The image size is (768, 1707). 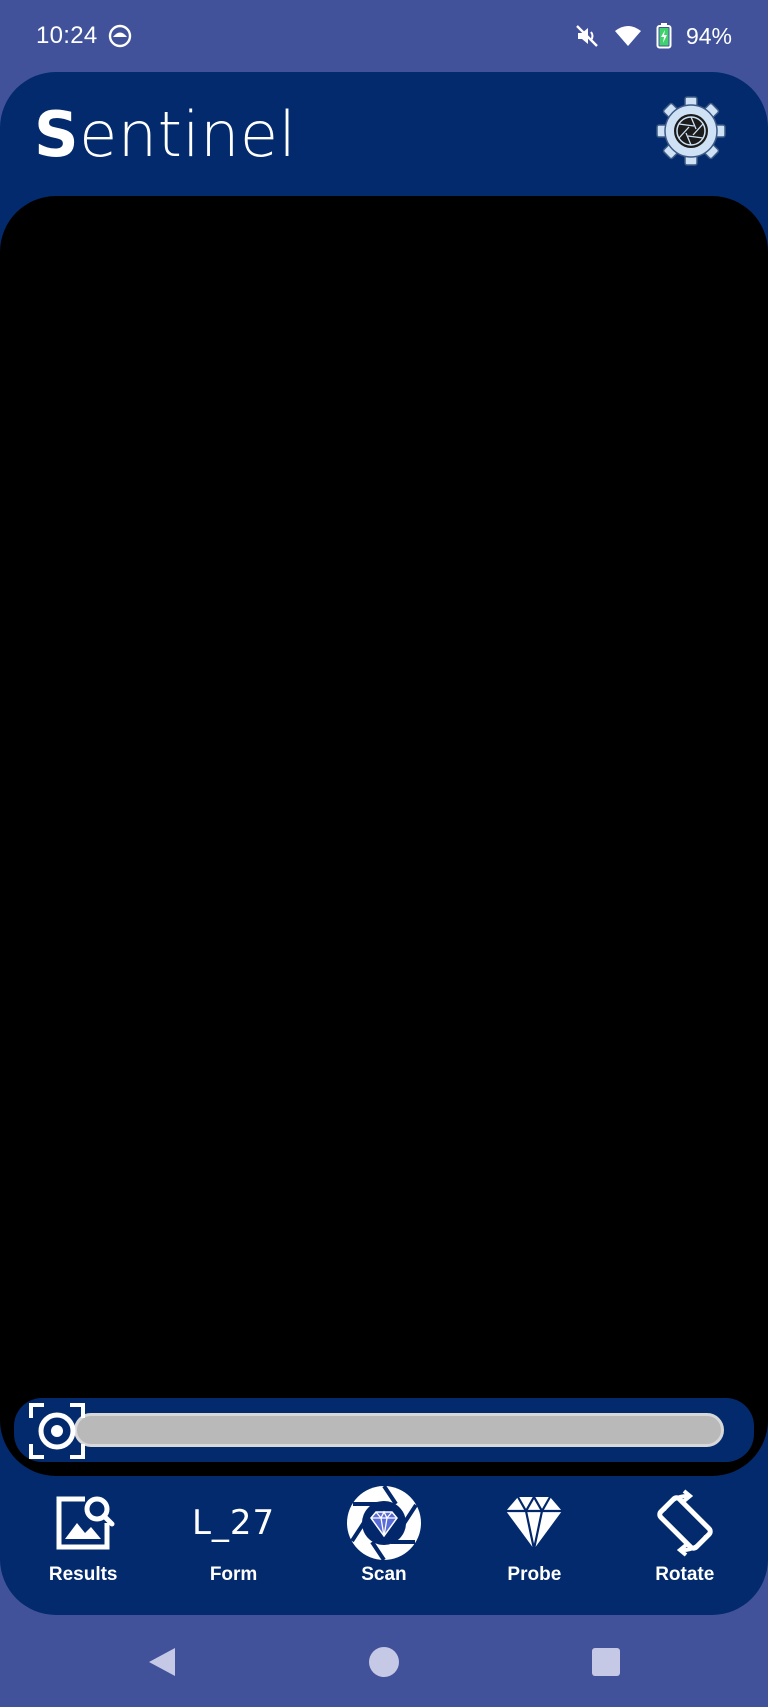 What do you see at coordinates (67, 35) in the screenshot?
I see `status-time: 10:24` at bounding box center [67, 35].